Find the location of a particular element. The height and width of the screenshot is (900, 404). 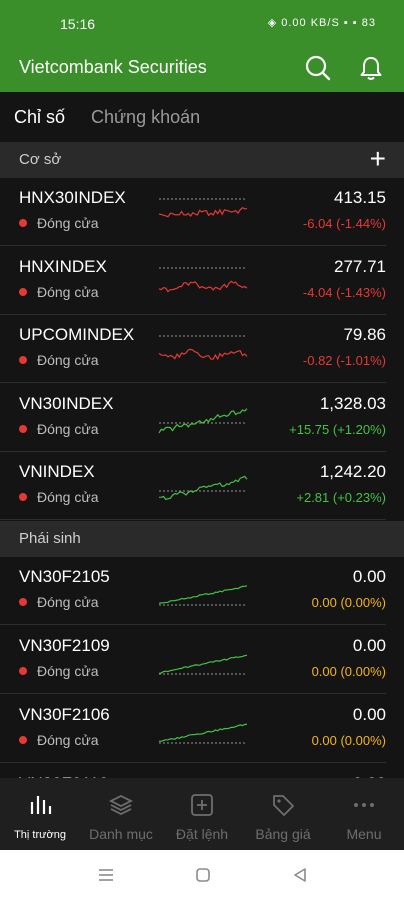

nav-label: Danh mục is located at coordinates (121, 834).